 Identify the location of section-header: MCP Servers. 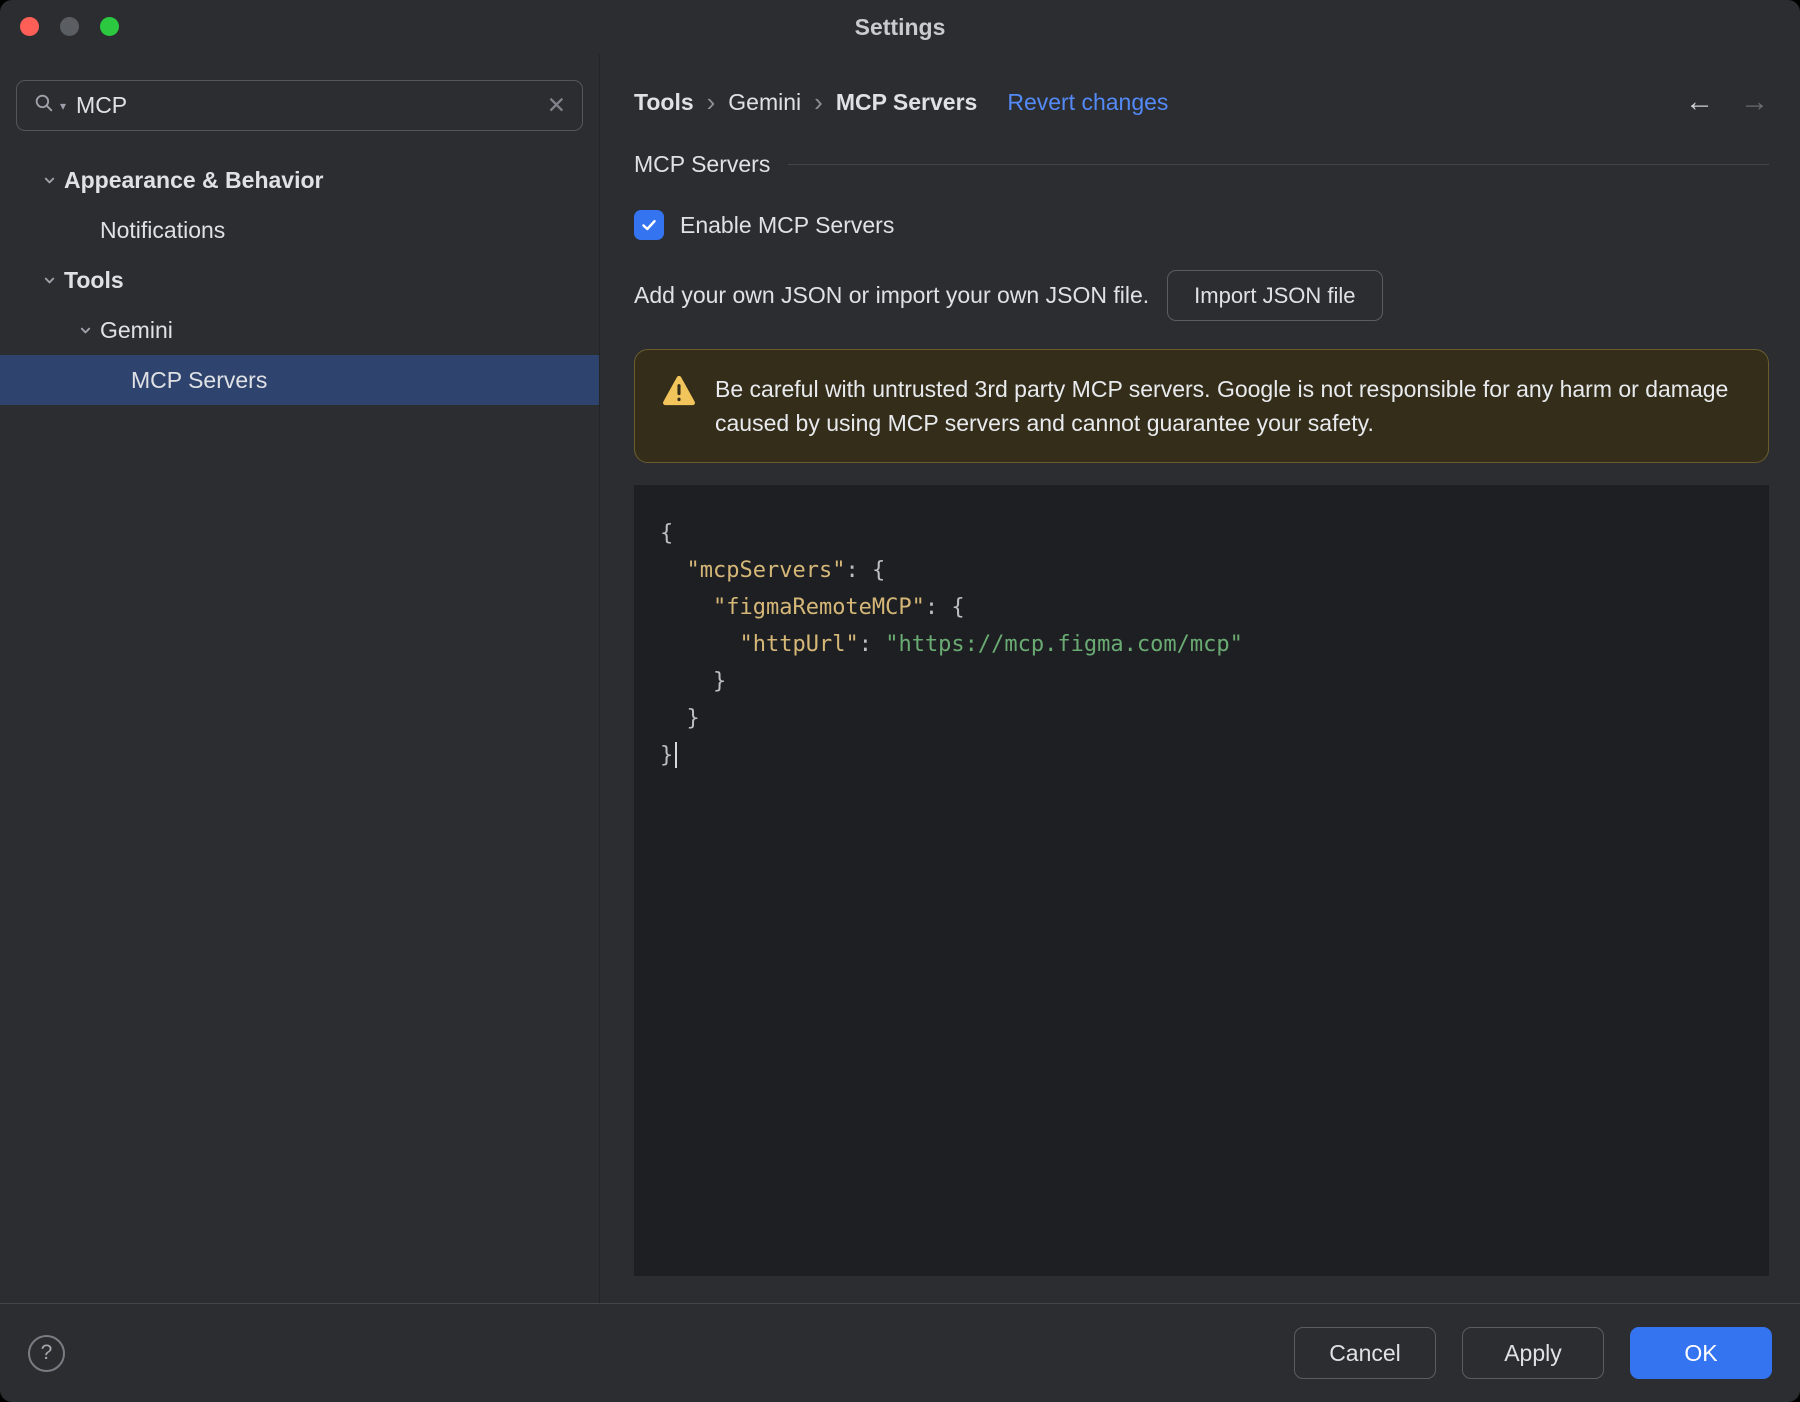
(1201, 164).